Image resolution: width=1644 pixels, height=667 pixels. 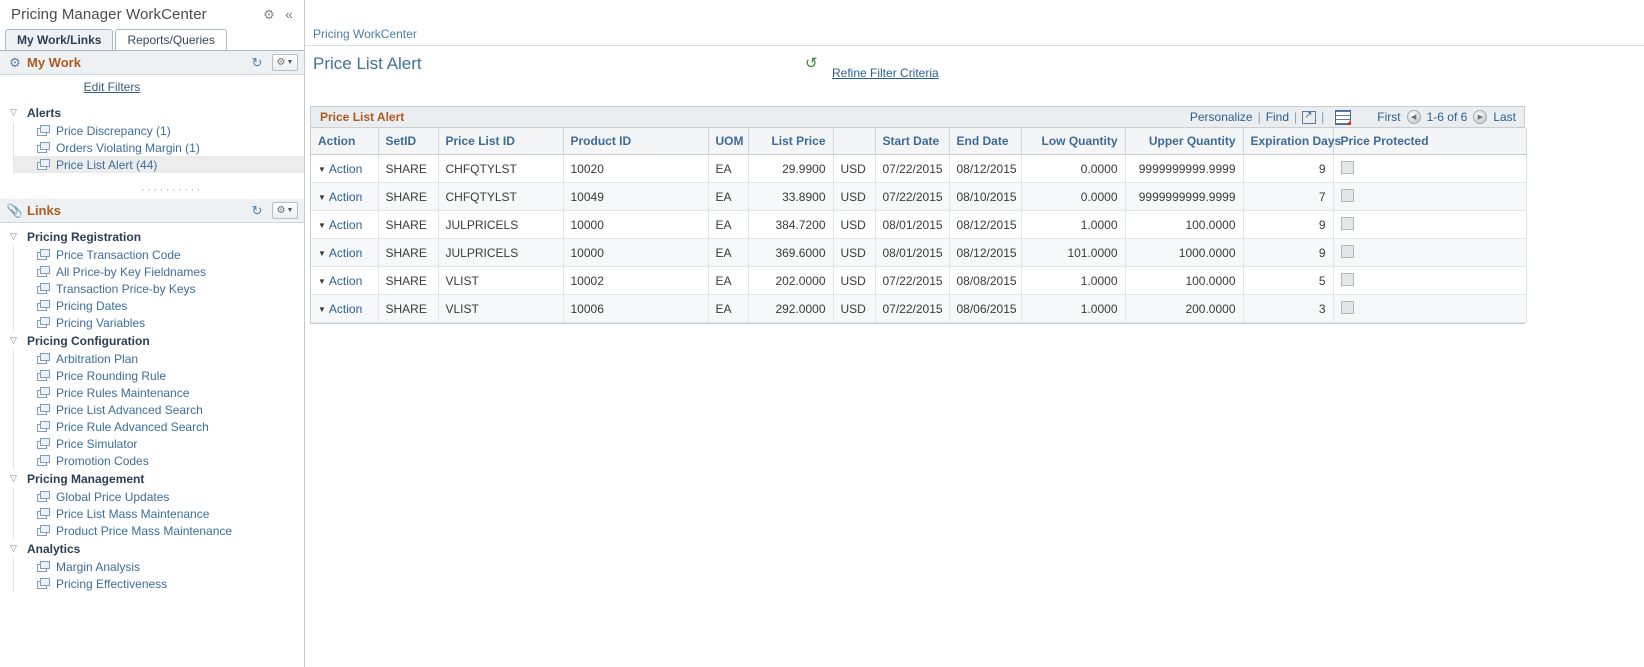 What do you see at coordinates (152, 192) in the screenshot?
I see `panel-resize-handle: ··········` at bounding box center [152, 192].